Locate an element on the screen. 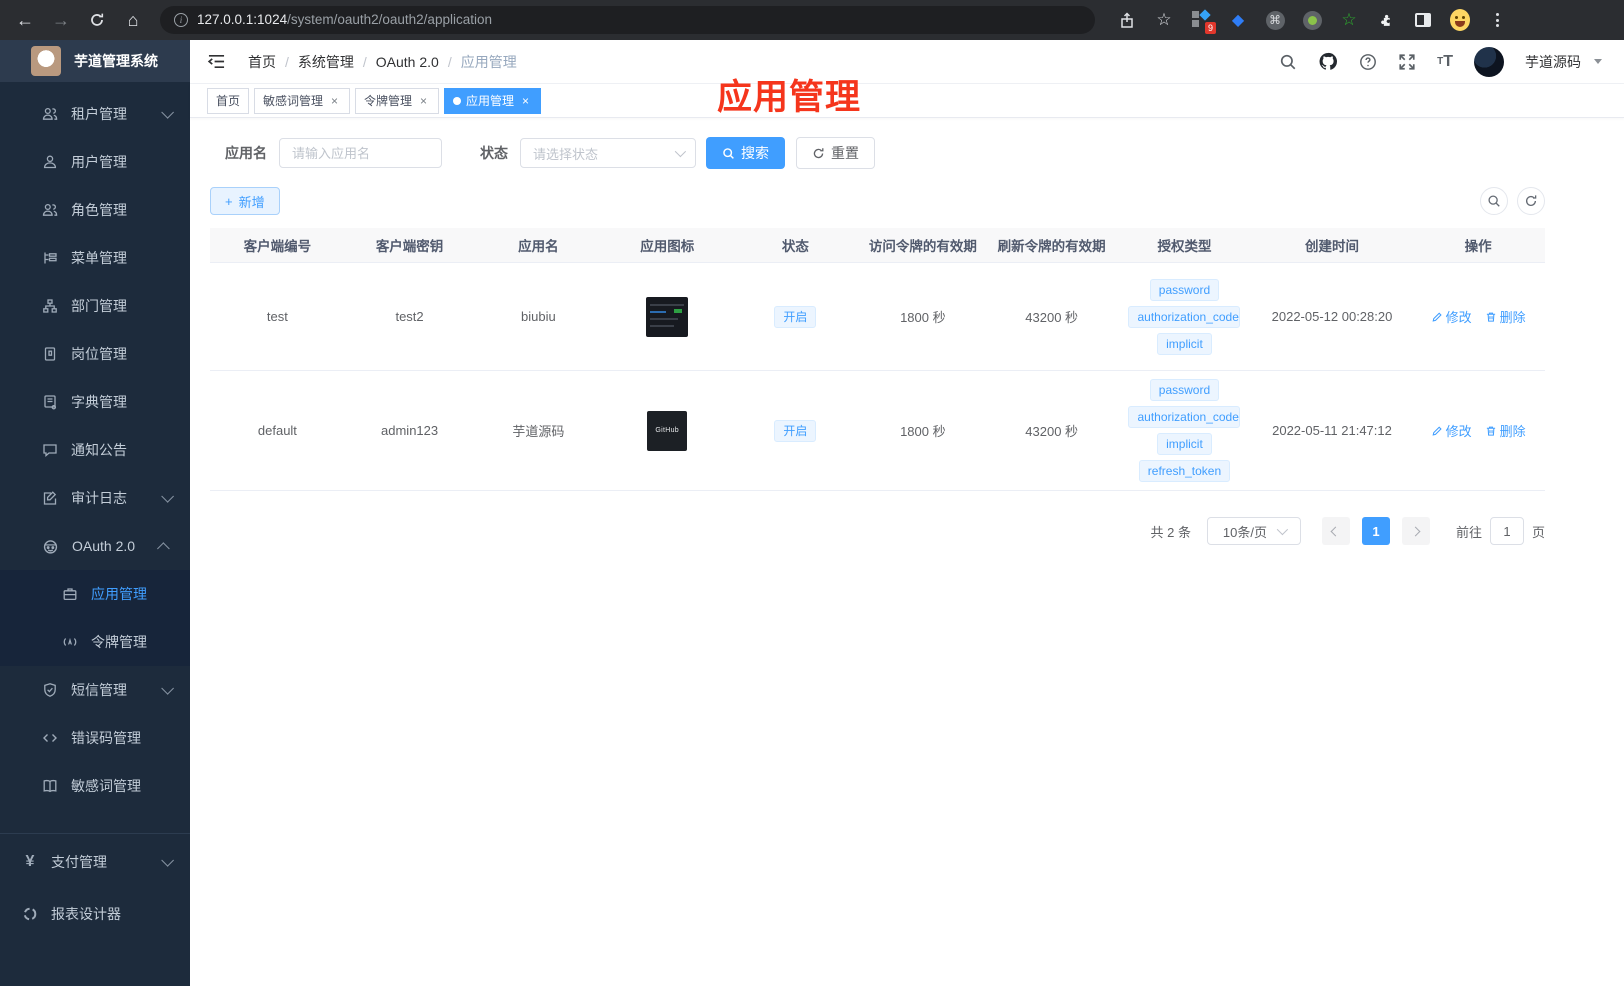 This screenshot has height=986, width=1624. profile-emoji-icon is located at coordinates (1460, 20).